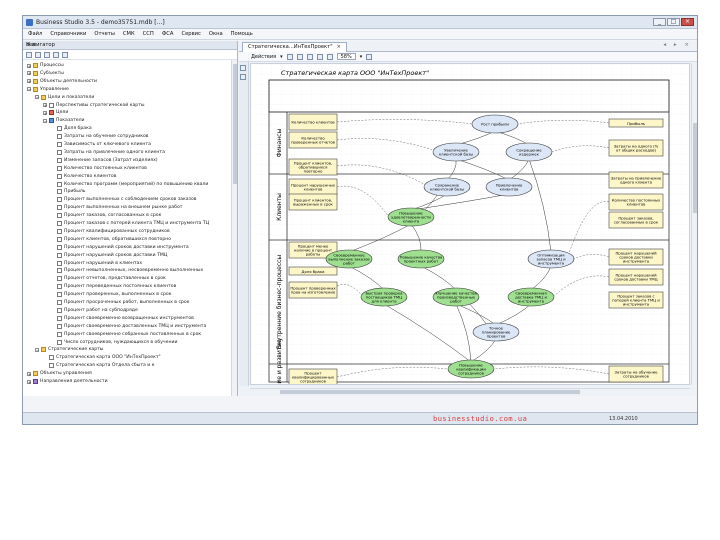 This screenshot has height=540, width=720. What do you see at coordinates (421, 259) in the screenshot?
I see `goal-ellipse: Повышение качества проектных работ` at bounding box center [421, 259].